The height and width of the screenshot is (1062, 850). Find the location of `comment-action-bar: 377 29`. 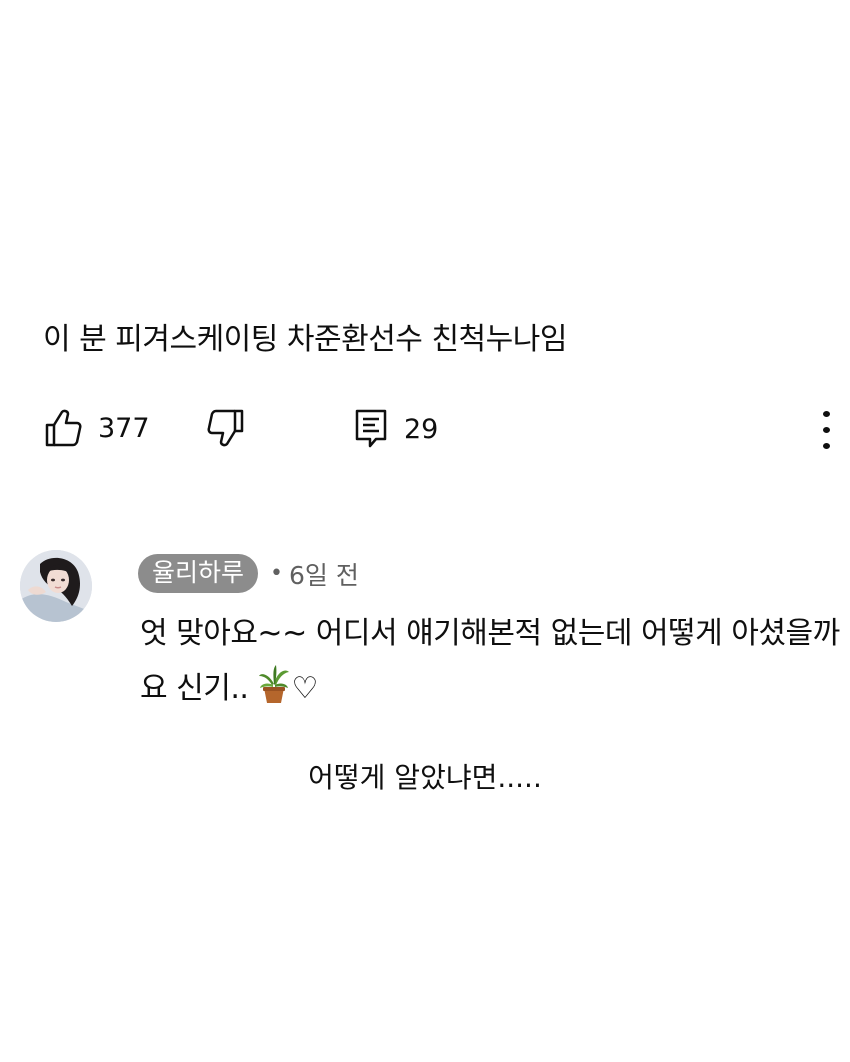

comment-action-bar: 377 29 is located at coordinates (425, 430).